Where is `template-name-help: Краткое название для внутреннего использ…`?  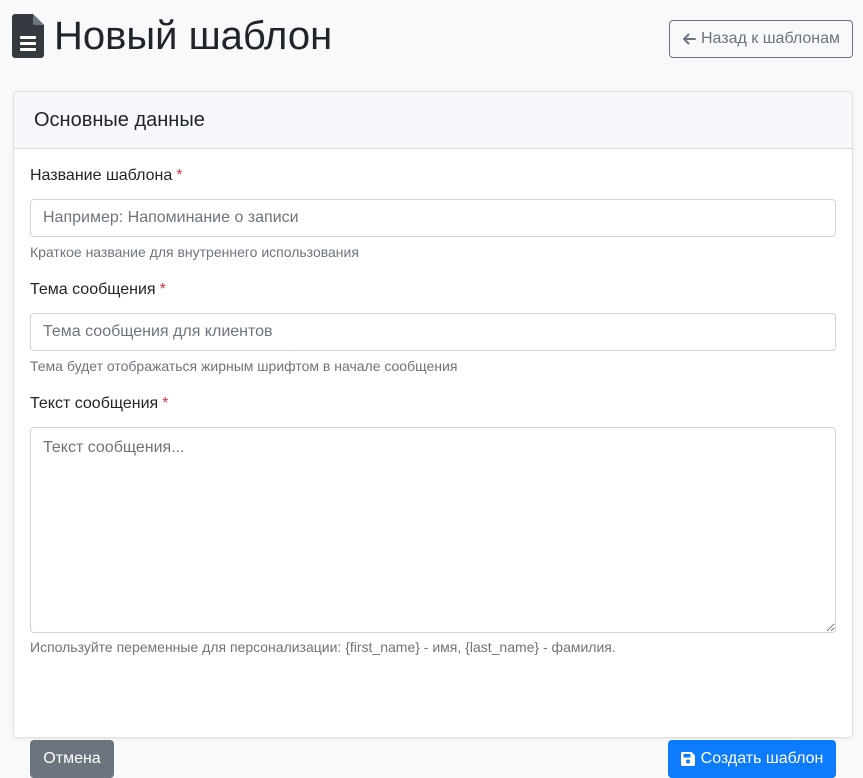 template-name-help: Краткое название для внутреннего использ… is located at coordinates (194, 252).